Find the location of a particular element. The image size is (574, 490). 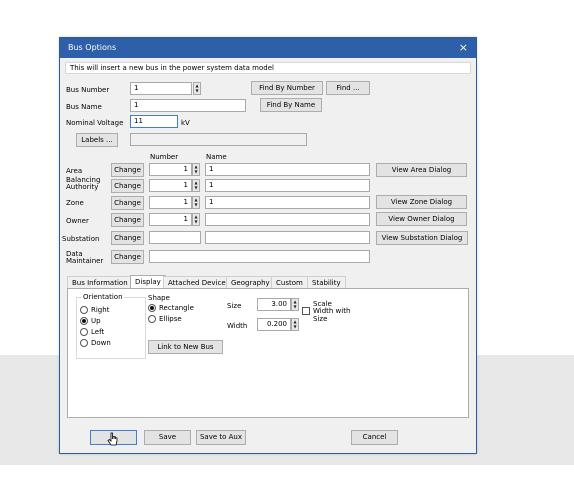

owner-name-input is located at coordinates (287, 219).